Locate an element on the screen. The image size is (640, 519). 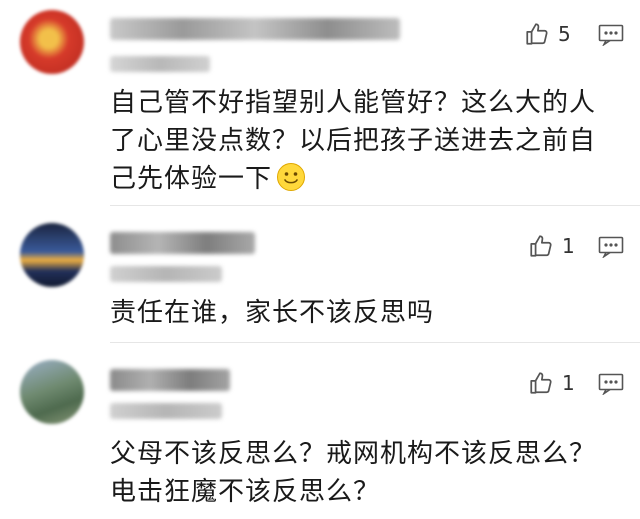
comment-text: 责任在谁，家长不该反思吗 is located at coordinates (272, 313).